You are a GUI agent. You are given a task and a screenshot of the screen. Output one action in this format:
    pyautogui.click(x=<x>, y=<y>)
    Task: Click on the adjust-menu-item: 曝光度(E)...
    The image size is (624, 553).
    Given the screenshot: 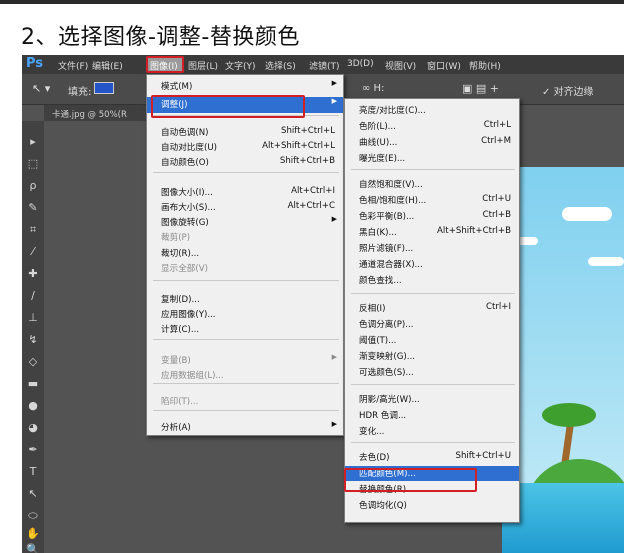 What is the action you would take?
    pyautogui.click(x=432, y=157)
    